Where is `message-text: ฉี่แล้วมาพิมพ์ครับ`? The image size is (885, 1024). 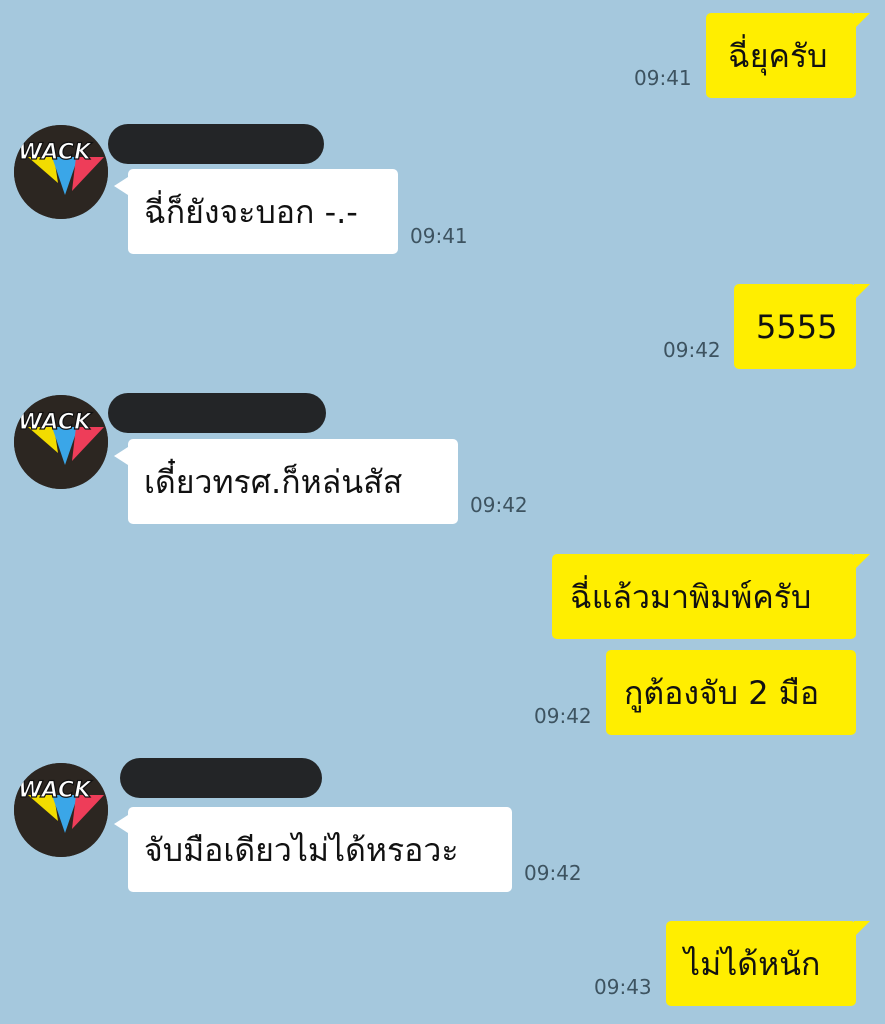 message-text: ฉี่แล้วมาพิมพ์ครับ is located at coordinates (691, 596).